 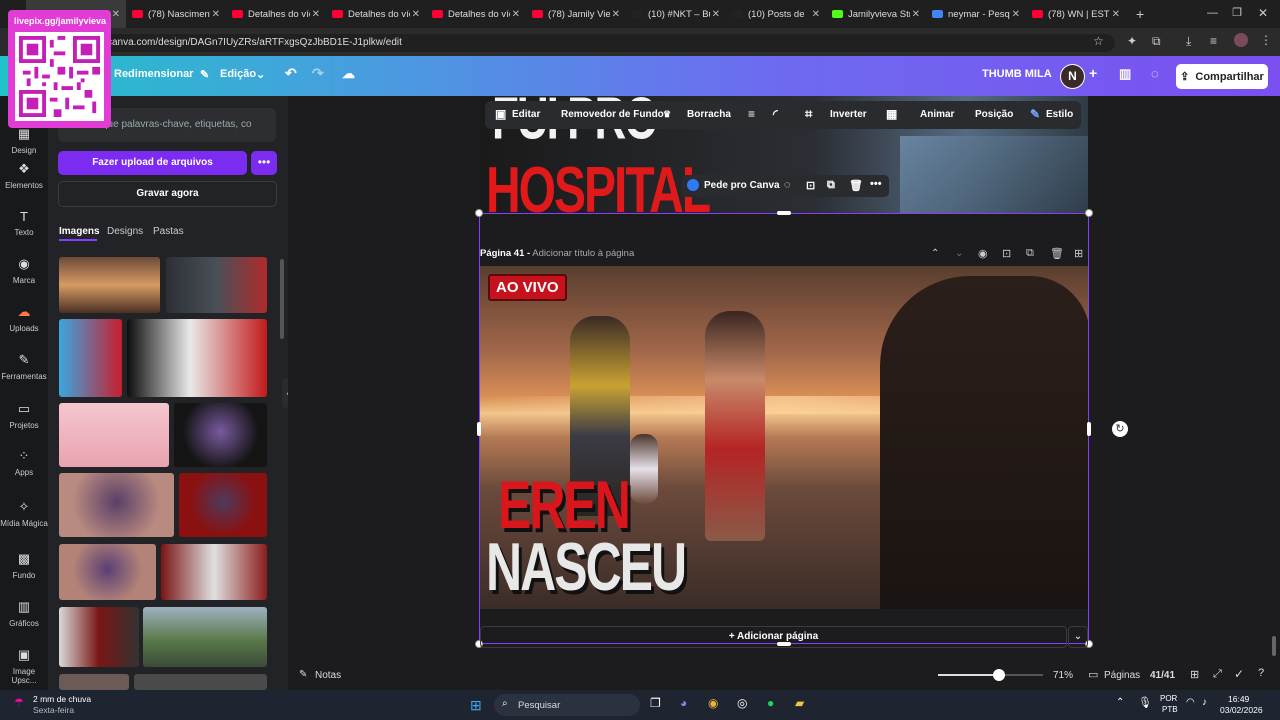 What do you see at coordinates (282, 299) in the screenshot?
I see `panel-scrollbar` at bounding box center [282, 299].